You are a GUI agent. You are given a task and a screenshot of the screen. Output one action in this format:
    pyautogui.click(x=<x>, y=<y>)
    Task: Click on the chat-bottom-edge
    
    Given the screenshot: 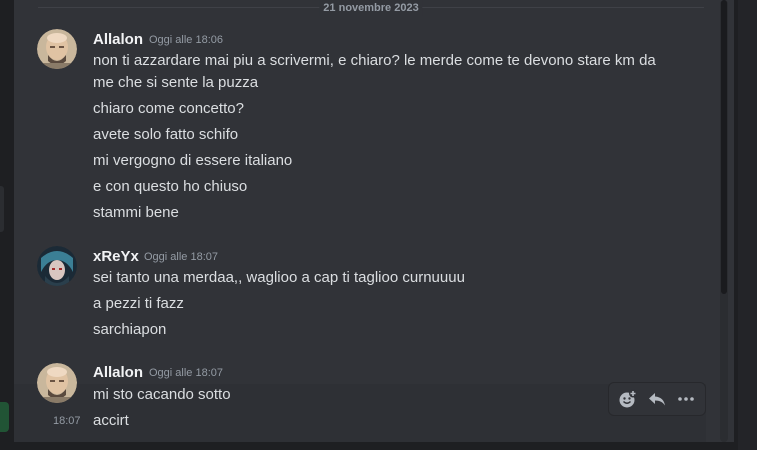 What is the action you would take?
    pyautogui.click(x=374, y=446)
    